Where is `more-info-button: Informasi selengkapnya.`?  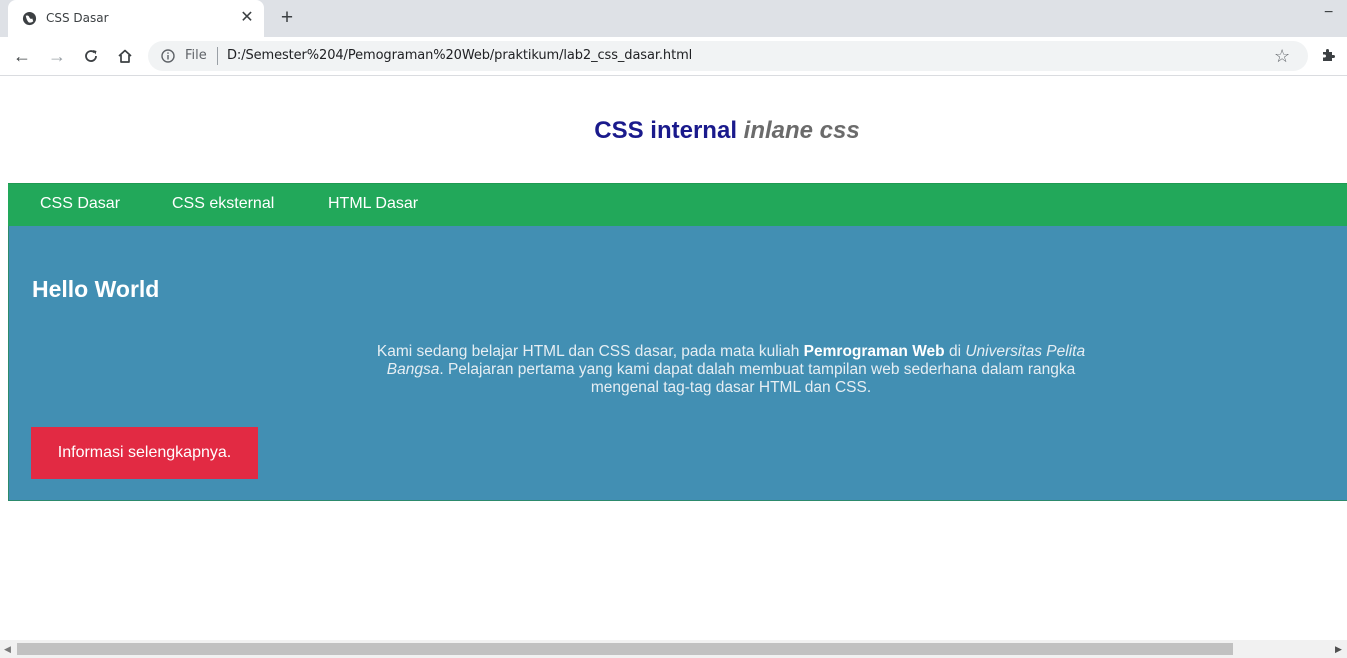 more-info-button: Informasi selengkapnya. is located at coordinates (144, 453).